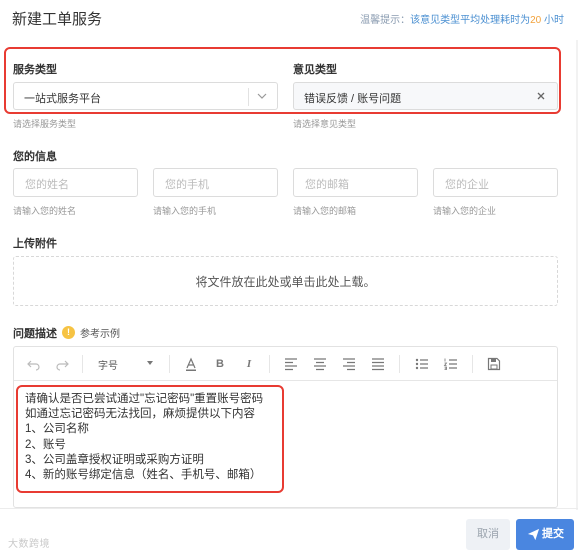  I want to click on file-dropzone: 将文件放在此处或单击此处上载。, so click(285, 281).